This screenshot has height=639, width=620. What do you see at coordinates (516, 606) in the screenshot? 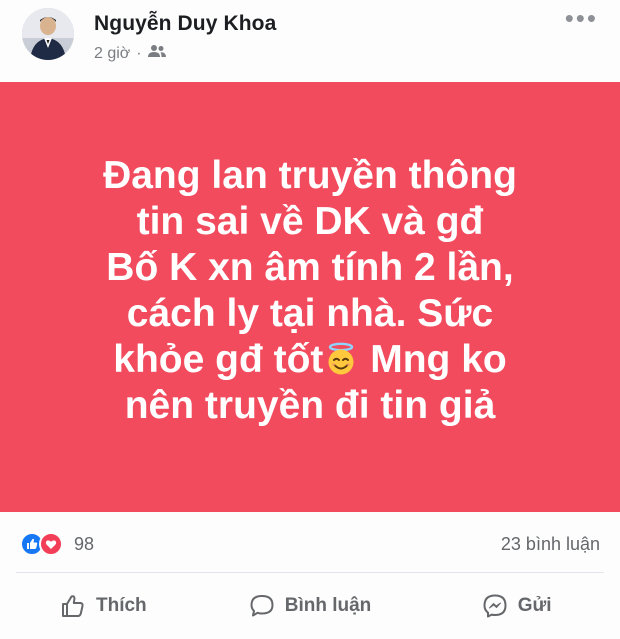
I see `send-button: Gửi` at bounding box center [516, 606].